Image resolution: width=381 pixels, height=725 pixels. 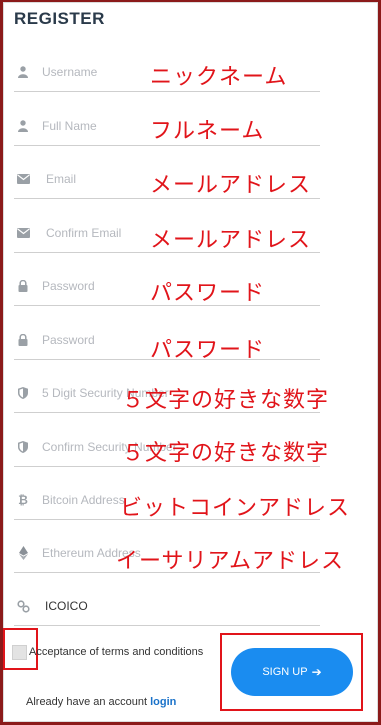 I want to click on confirm-password-placeholder: Password, so click(x=68, y=340).